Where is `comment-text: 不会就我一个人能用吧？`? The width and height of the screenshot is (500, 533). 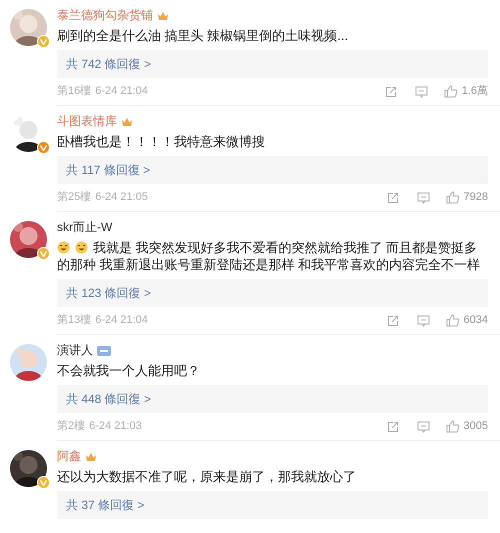
comment-text: 不会就我一个人能用吧？ is located at coordinates (129, 370).